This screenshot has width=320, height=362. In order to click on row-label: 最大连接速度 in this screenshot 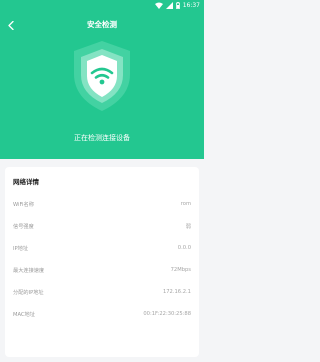, I will do `click(29, 271)`.